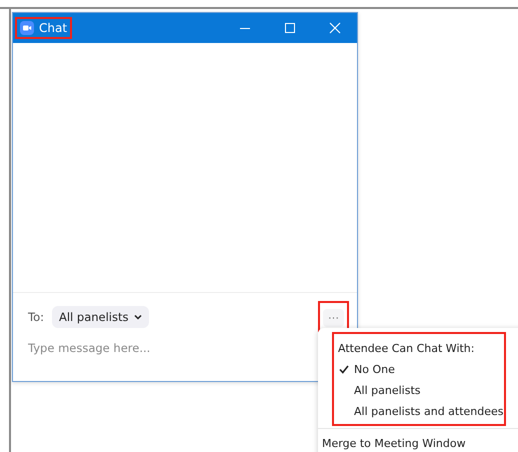 The width and height of the screenshot is (518, 452). Describe the element at coordinates (418, 440) in the screenshot. I see `menu-item: Merge to Meeting Window` at that location.